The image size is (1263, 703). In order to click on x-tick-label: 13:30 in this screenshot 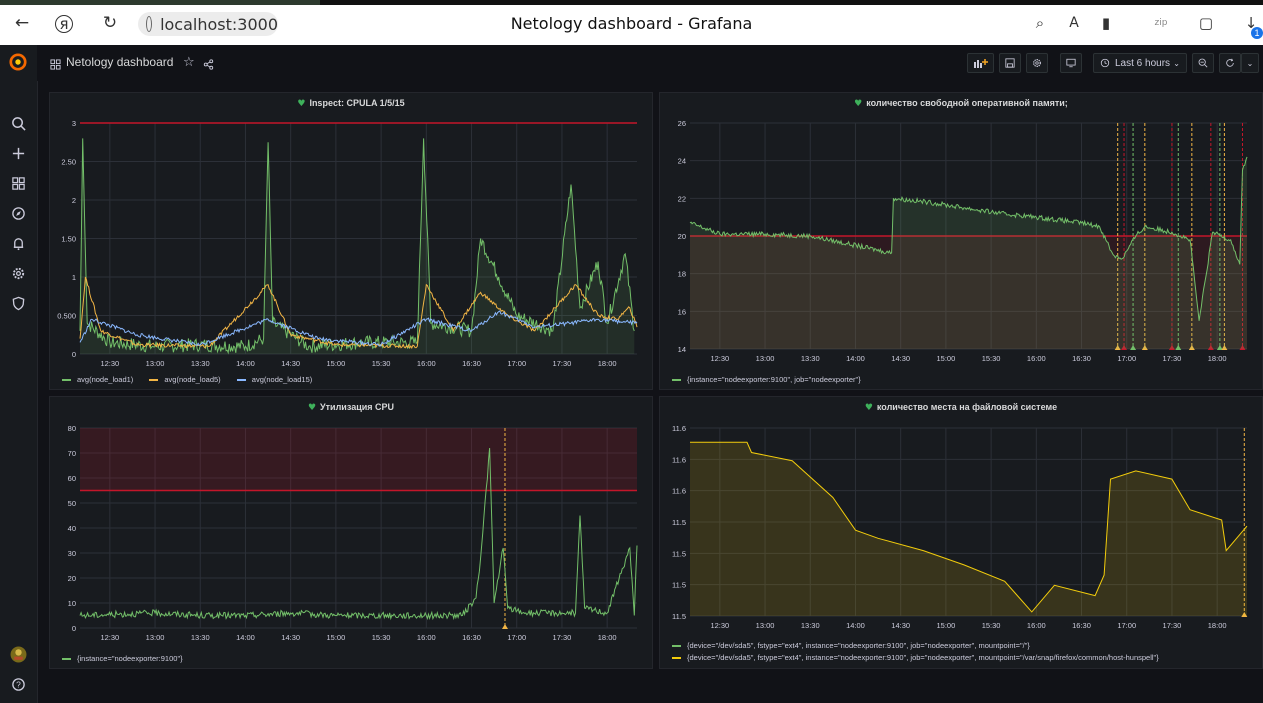, I will do `click(200, 637)`.